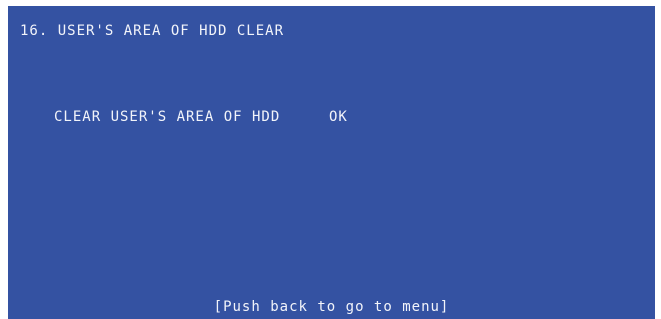  What do you see at coordinates (331, 307) in the screenshot?
I see `back-to-menu-hint: [Push back to go to menu]` at bounding box center [331, 307].